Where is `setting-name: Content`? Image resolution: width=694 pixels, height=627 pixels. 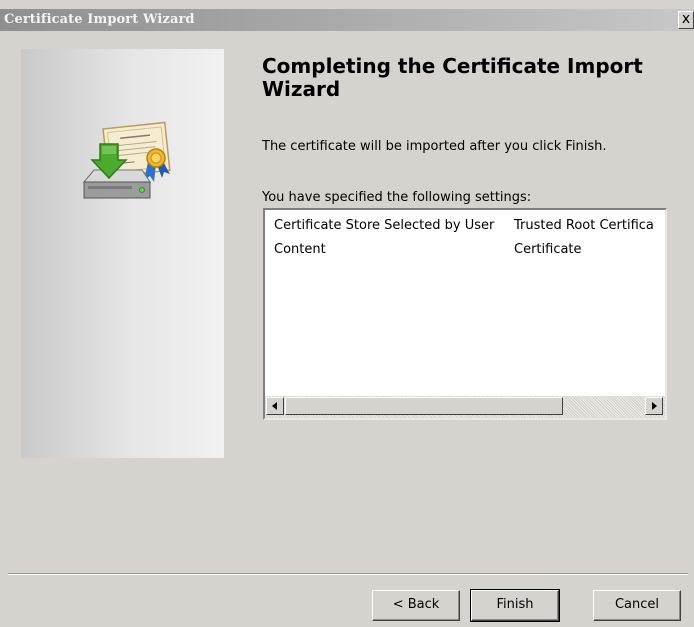 setting-name: Content is located at coordinates (300, 249).